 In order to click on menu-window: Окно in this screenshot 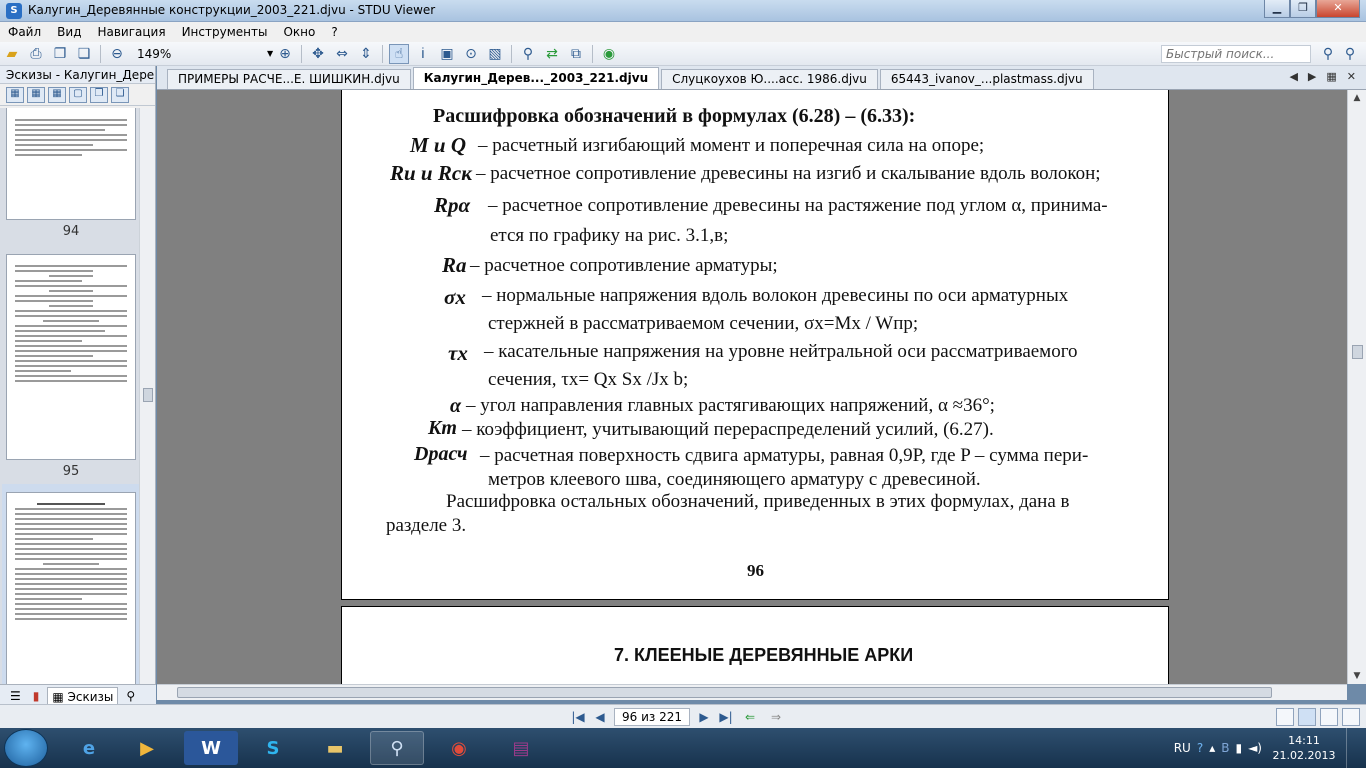, I will do `click(299, 32)`.